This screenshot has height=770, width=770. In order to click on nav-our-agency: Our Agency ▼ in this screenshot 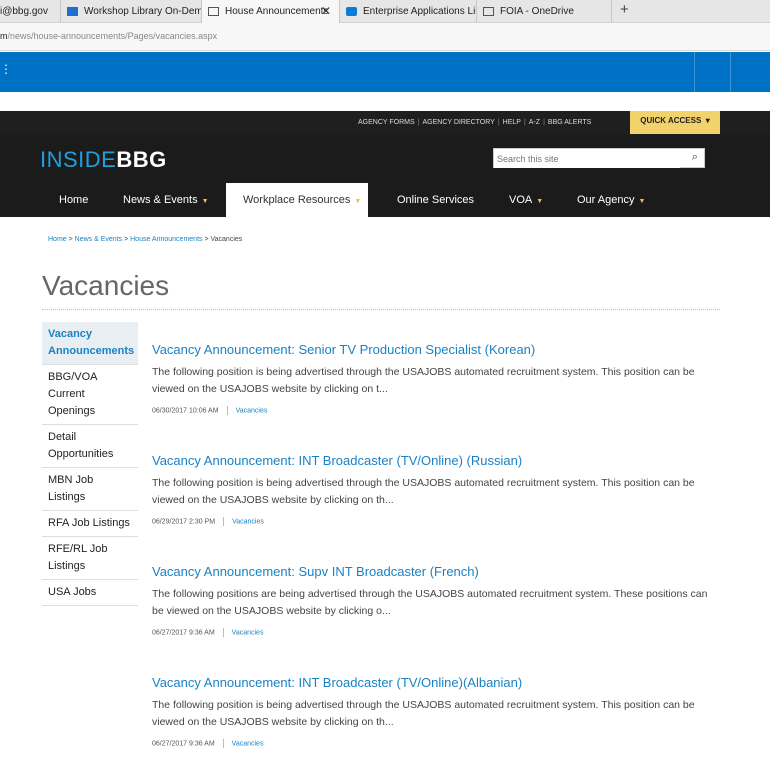, I will do `click(611, 200)`.